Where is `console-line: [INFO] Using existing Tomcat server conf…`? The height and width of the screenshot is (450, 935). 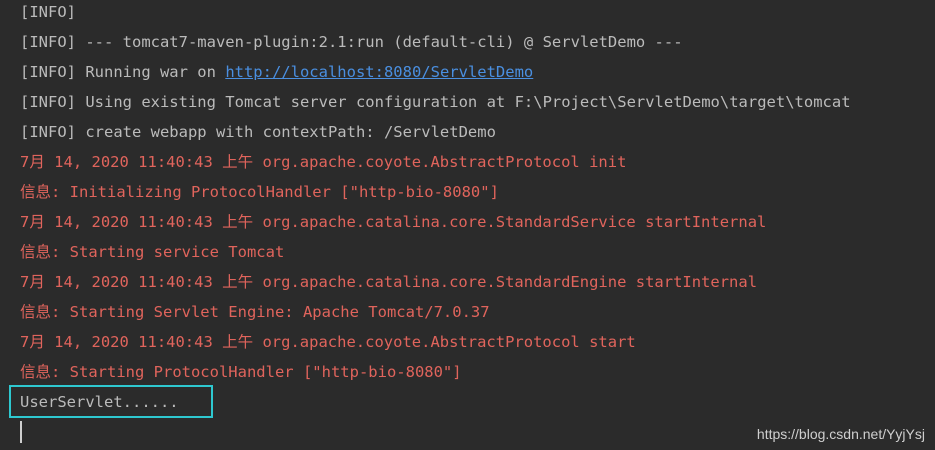 console-line: [INFO] Using existing Tomcat server conf… is located at coordinates (435, 102).